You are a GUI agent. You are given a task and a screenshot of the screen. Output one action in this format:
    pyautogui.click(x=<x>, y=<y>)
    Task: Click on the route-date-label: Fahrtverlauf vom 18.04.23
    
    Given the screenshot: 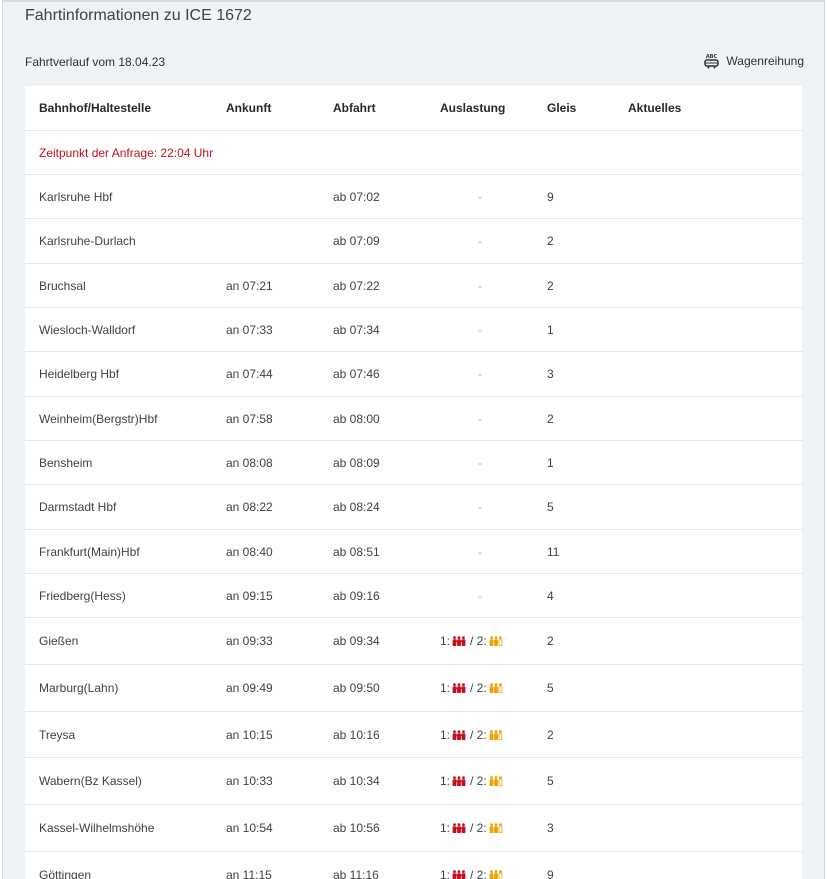 What is the action you would take?
    pyautogui.click(x=95, y=62)
    